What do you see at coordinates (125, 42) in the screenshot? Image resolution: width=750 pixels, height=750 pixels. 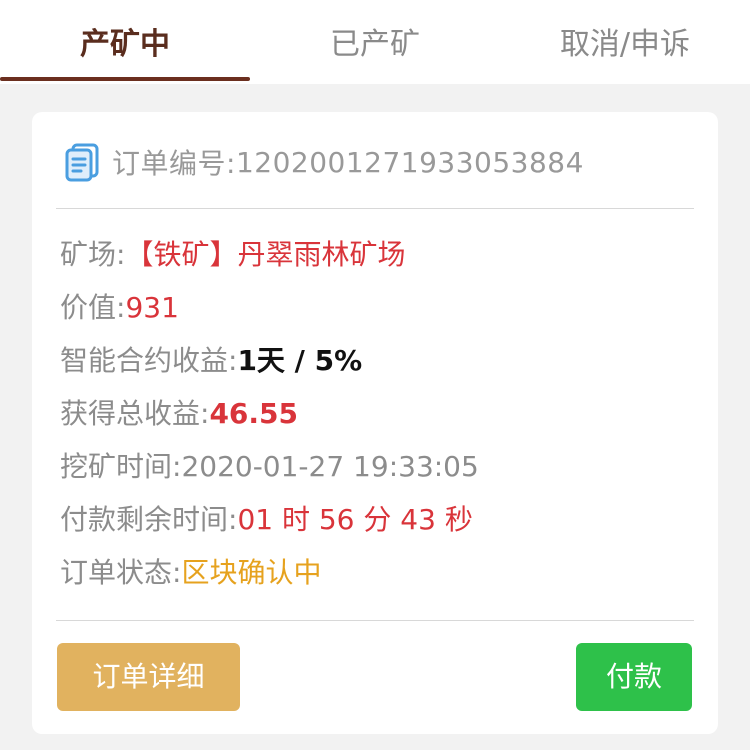 I see `tab-mining: 产矿中` at bounding box center [125, 42].